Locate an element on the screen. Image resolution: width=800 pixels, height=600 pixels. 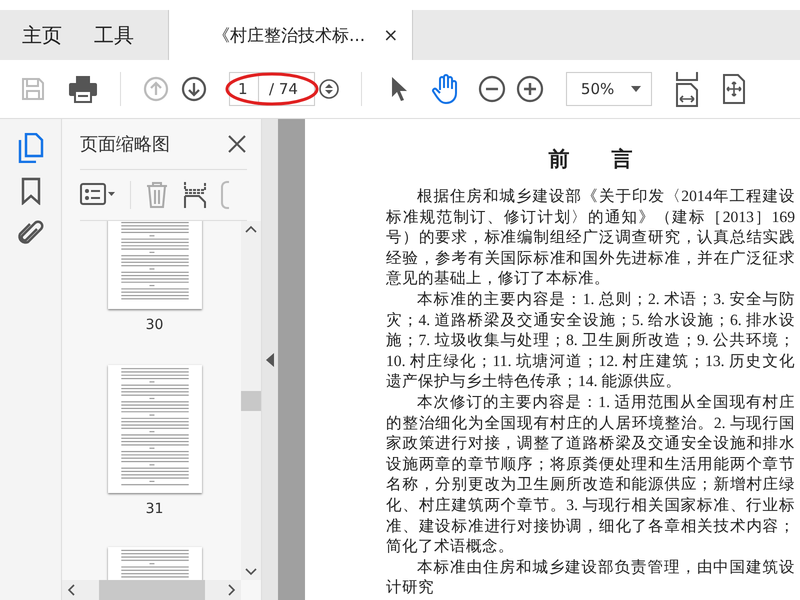
insert-page-icon is located at coordinates (195, 195).